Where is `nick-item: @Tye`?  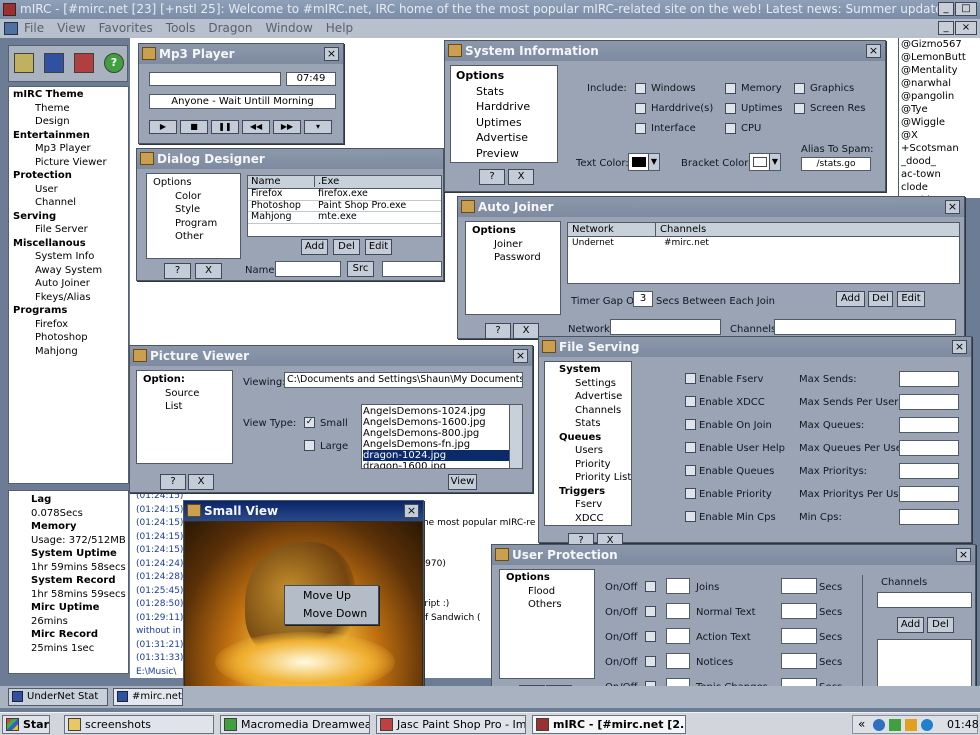 nick-item: @Tye is located at coordinates (940, 109).